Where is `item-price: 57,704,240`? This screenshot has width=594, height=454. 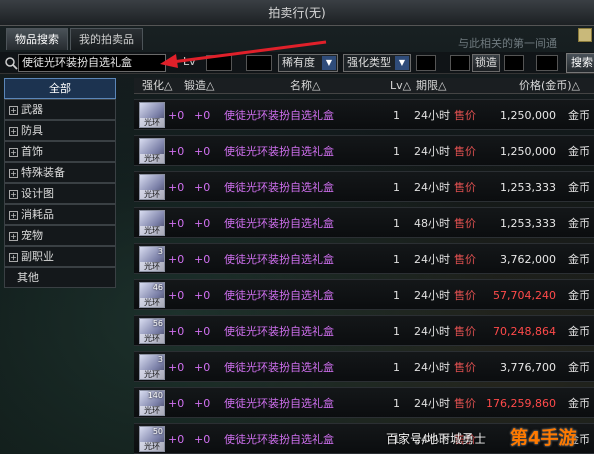 item-price: 57,704,240 is located at coordinates (524, 295).